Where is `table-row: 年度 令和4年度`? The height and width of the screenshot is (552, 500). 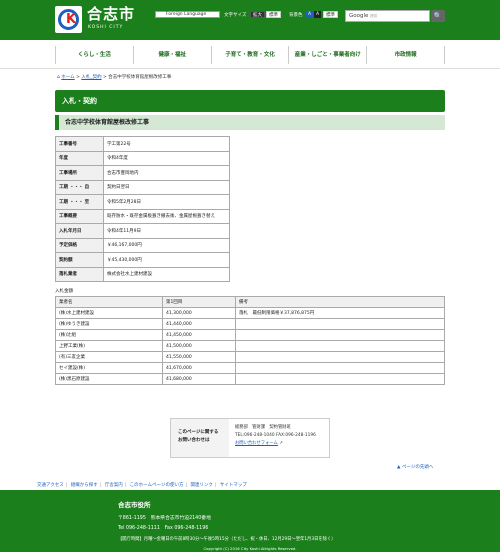 table-row: 年度 令和4年度 is located at coordinates (142, 158).